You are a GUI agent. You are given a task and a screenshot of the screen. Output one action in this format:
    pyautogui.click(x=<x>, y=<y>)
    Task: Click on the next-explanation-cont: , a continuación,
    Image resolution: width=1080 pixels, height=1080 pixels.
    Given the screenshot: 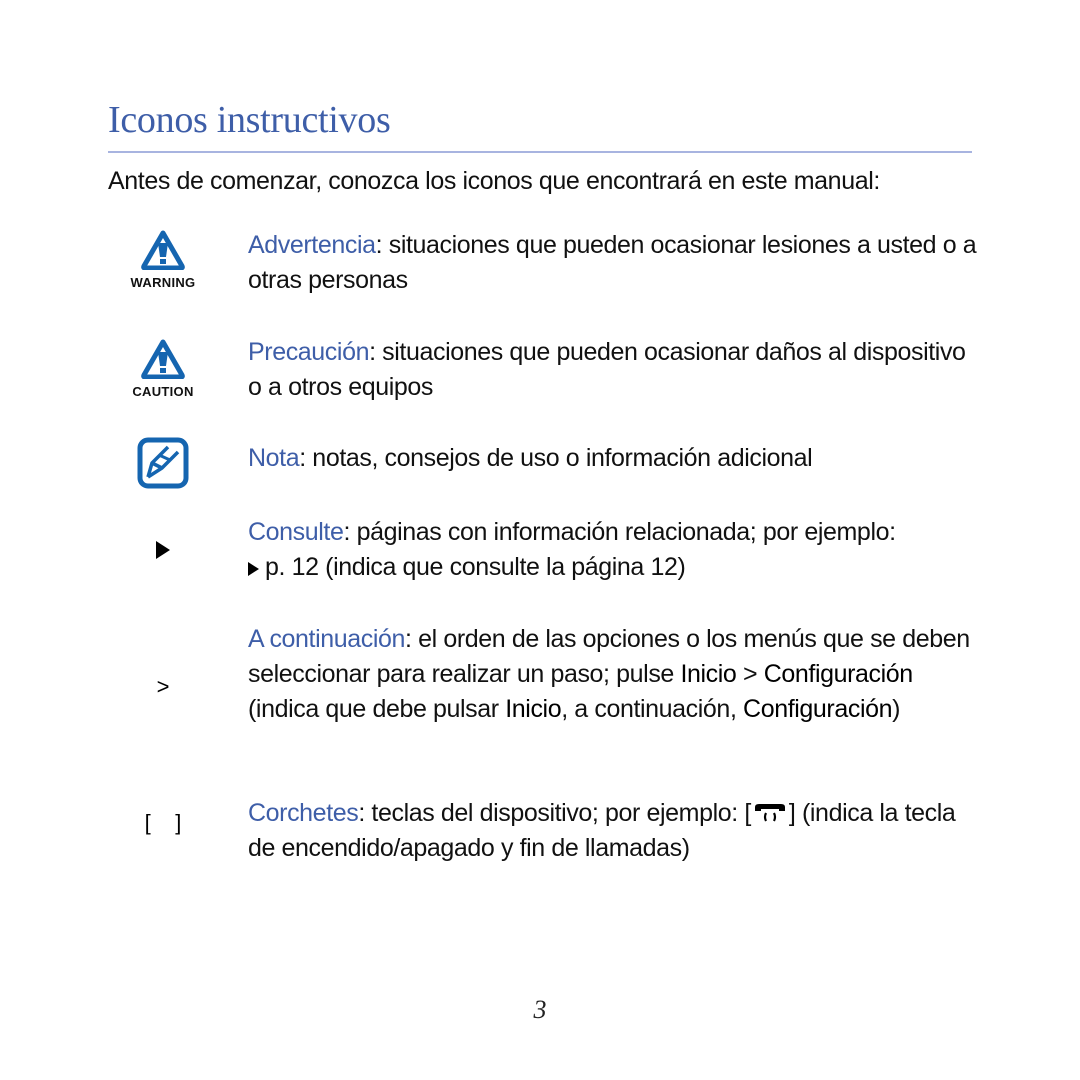 What is the action you would take?
    pyautogui.click(x=652, y=709)
    